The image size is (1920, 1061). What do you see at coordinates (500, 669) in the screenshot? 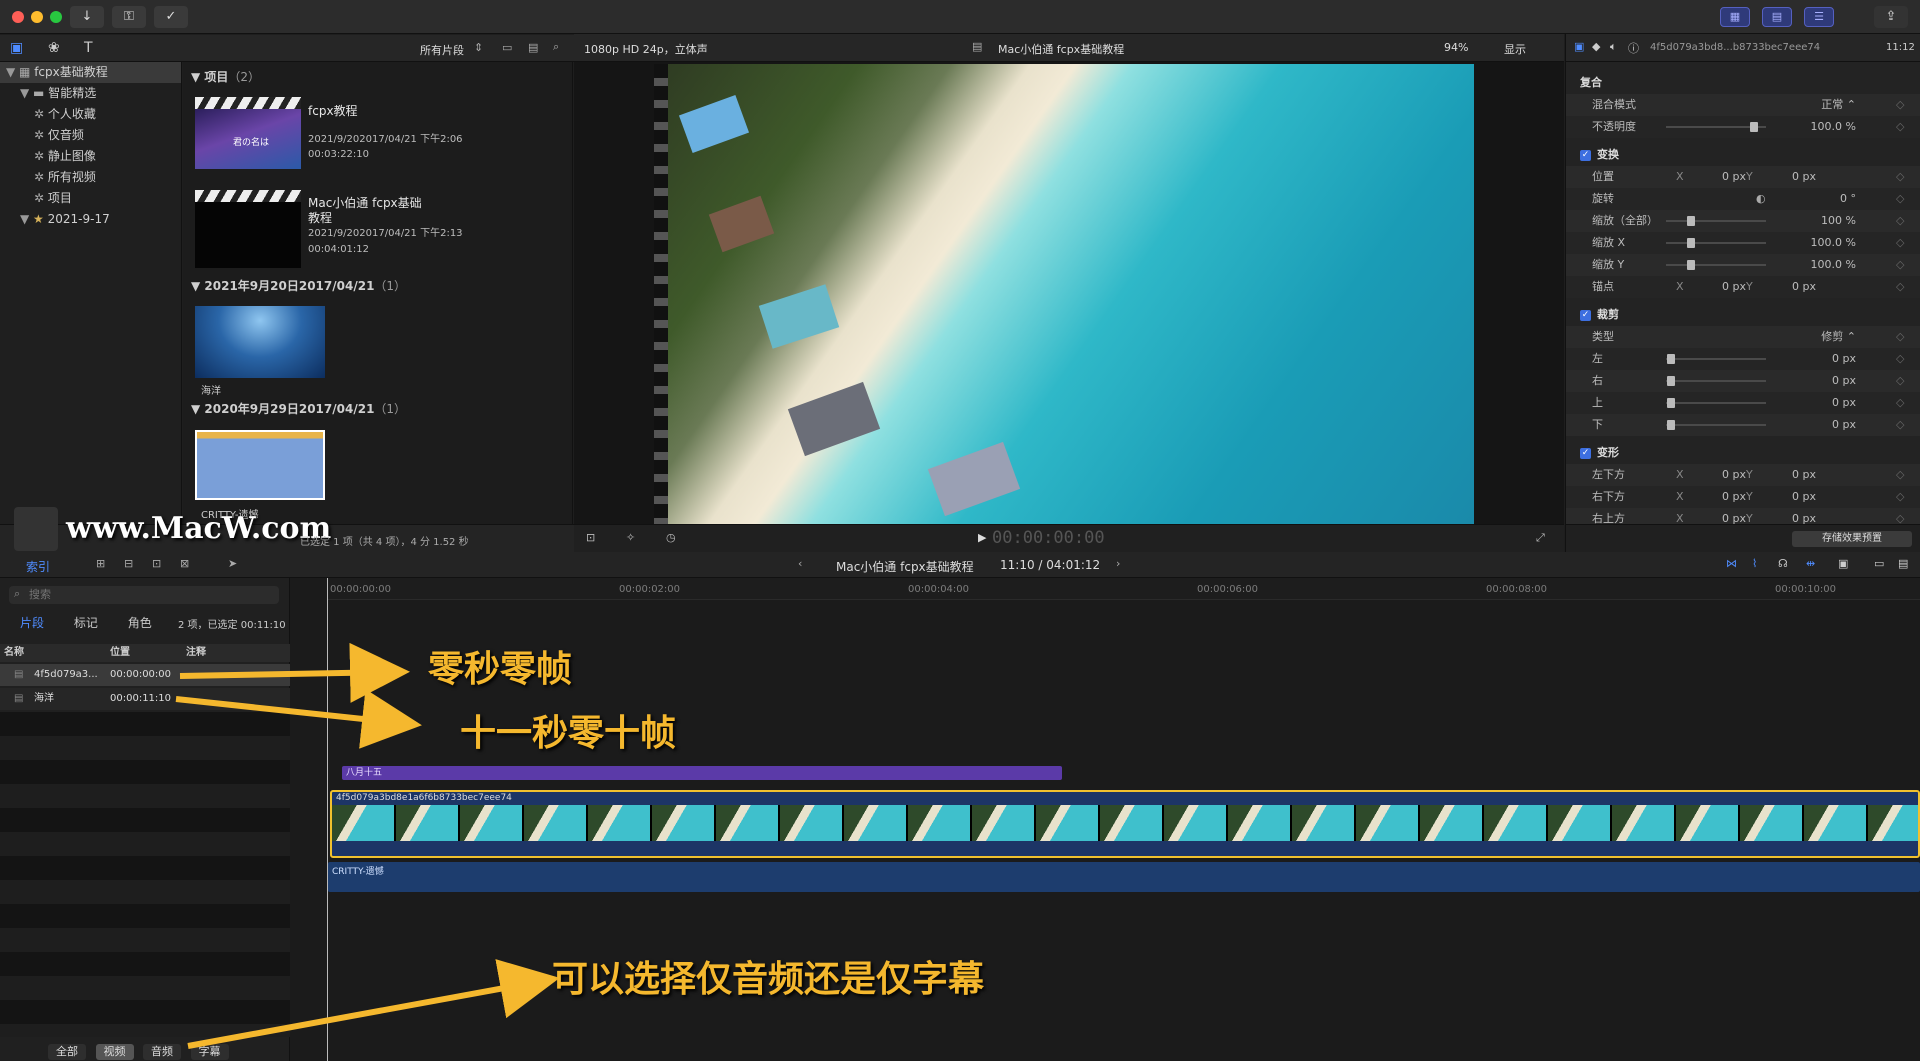
I see `annotation-zero-frame: 零秒零帧` at bounding box center [500, 669].